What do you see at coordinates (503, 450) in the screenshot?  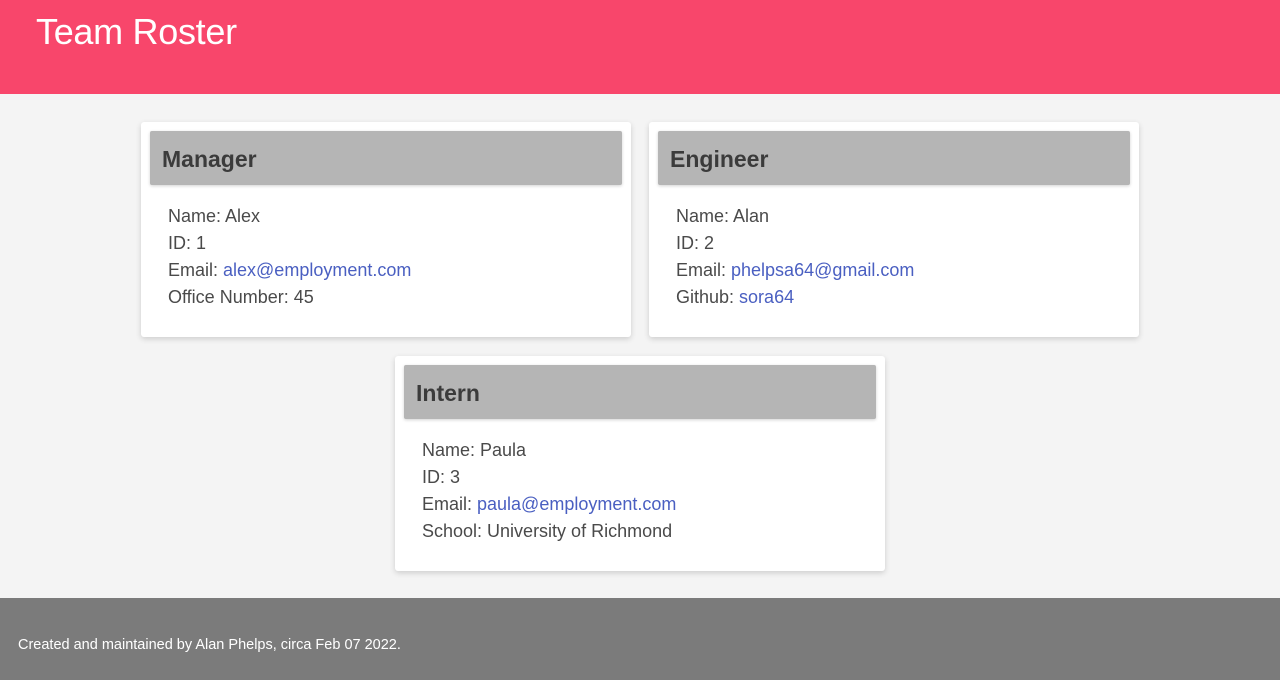 I see `name-value: Paula` at bounding box center [503, 450].